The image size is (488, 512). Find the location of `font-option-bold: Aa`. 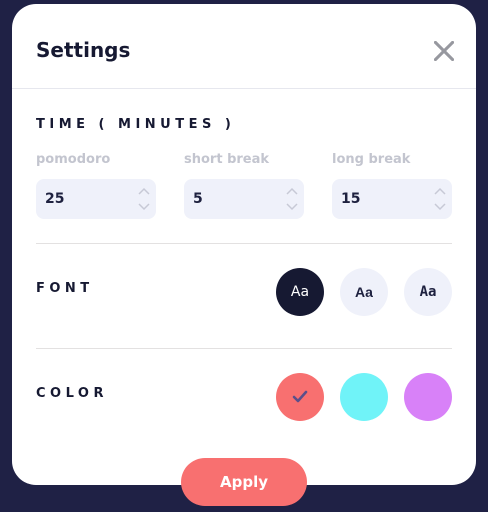

font-option-bold: Aa is located at coordinates (364, 292).